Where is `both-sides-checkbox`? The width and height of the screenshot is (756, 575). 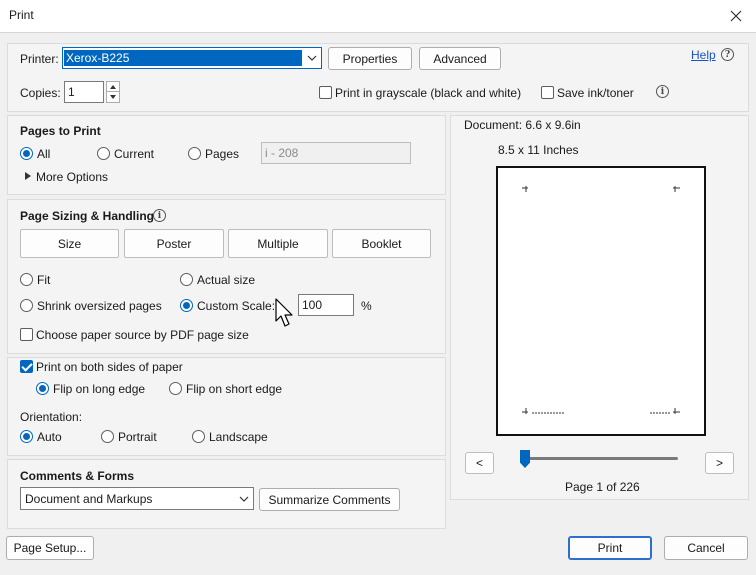 both-sides-checkbox is located at coordinates (26, 366).